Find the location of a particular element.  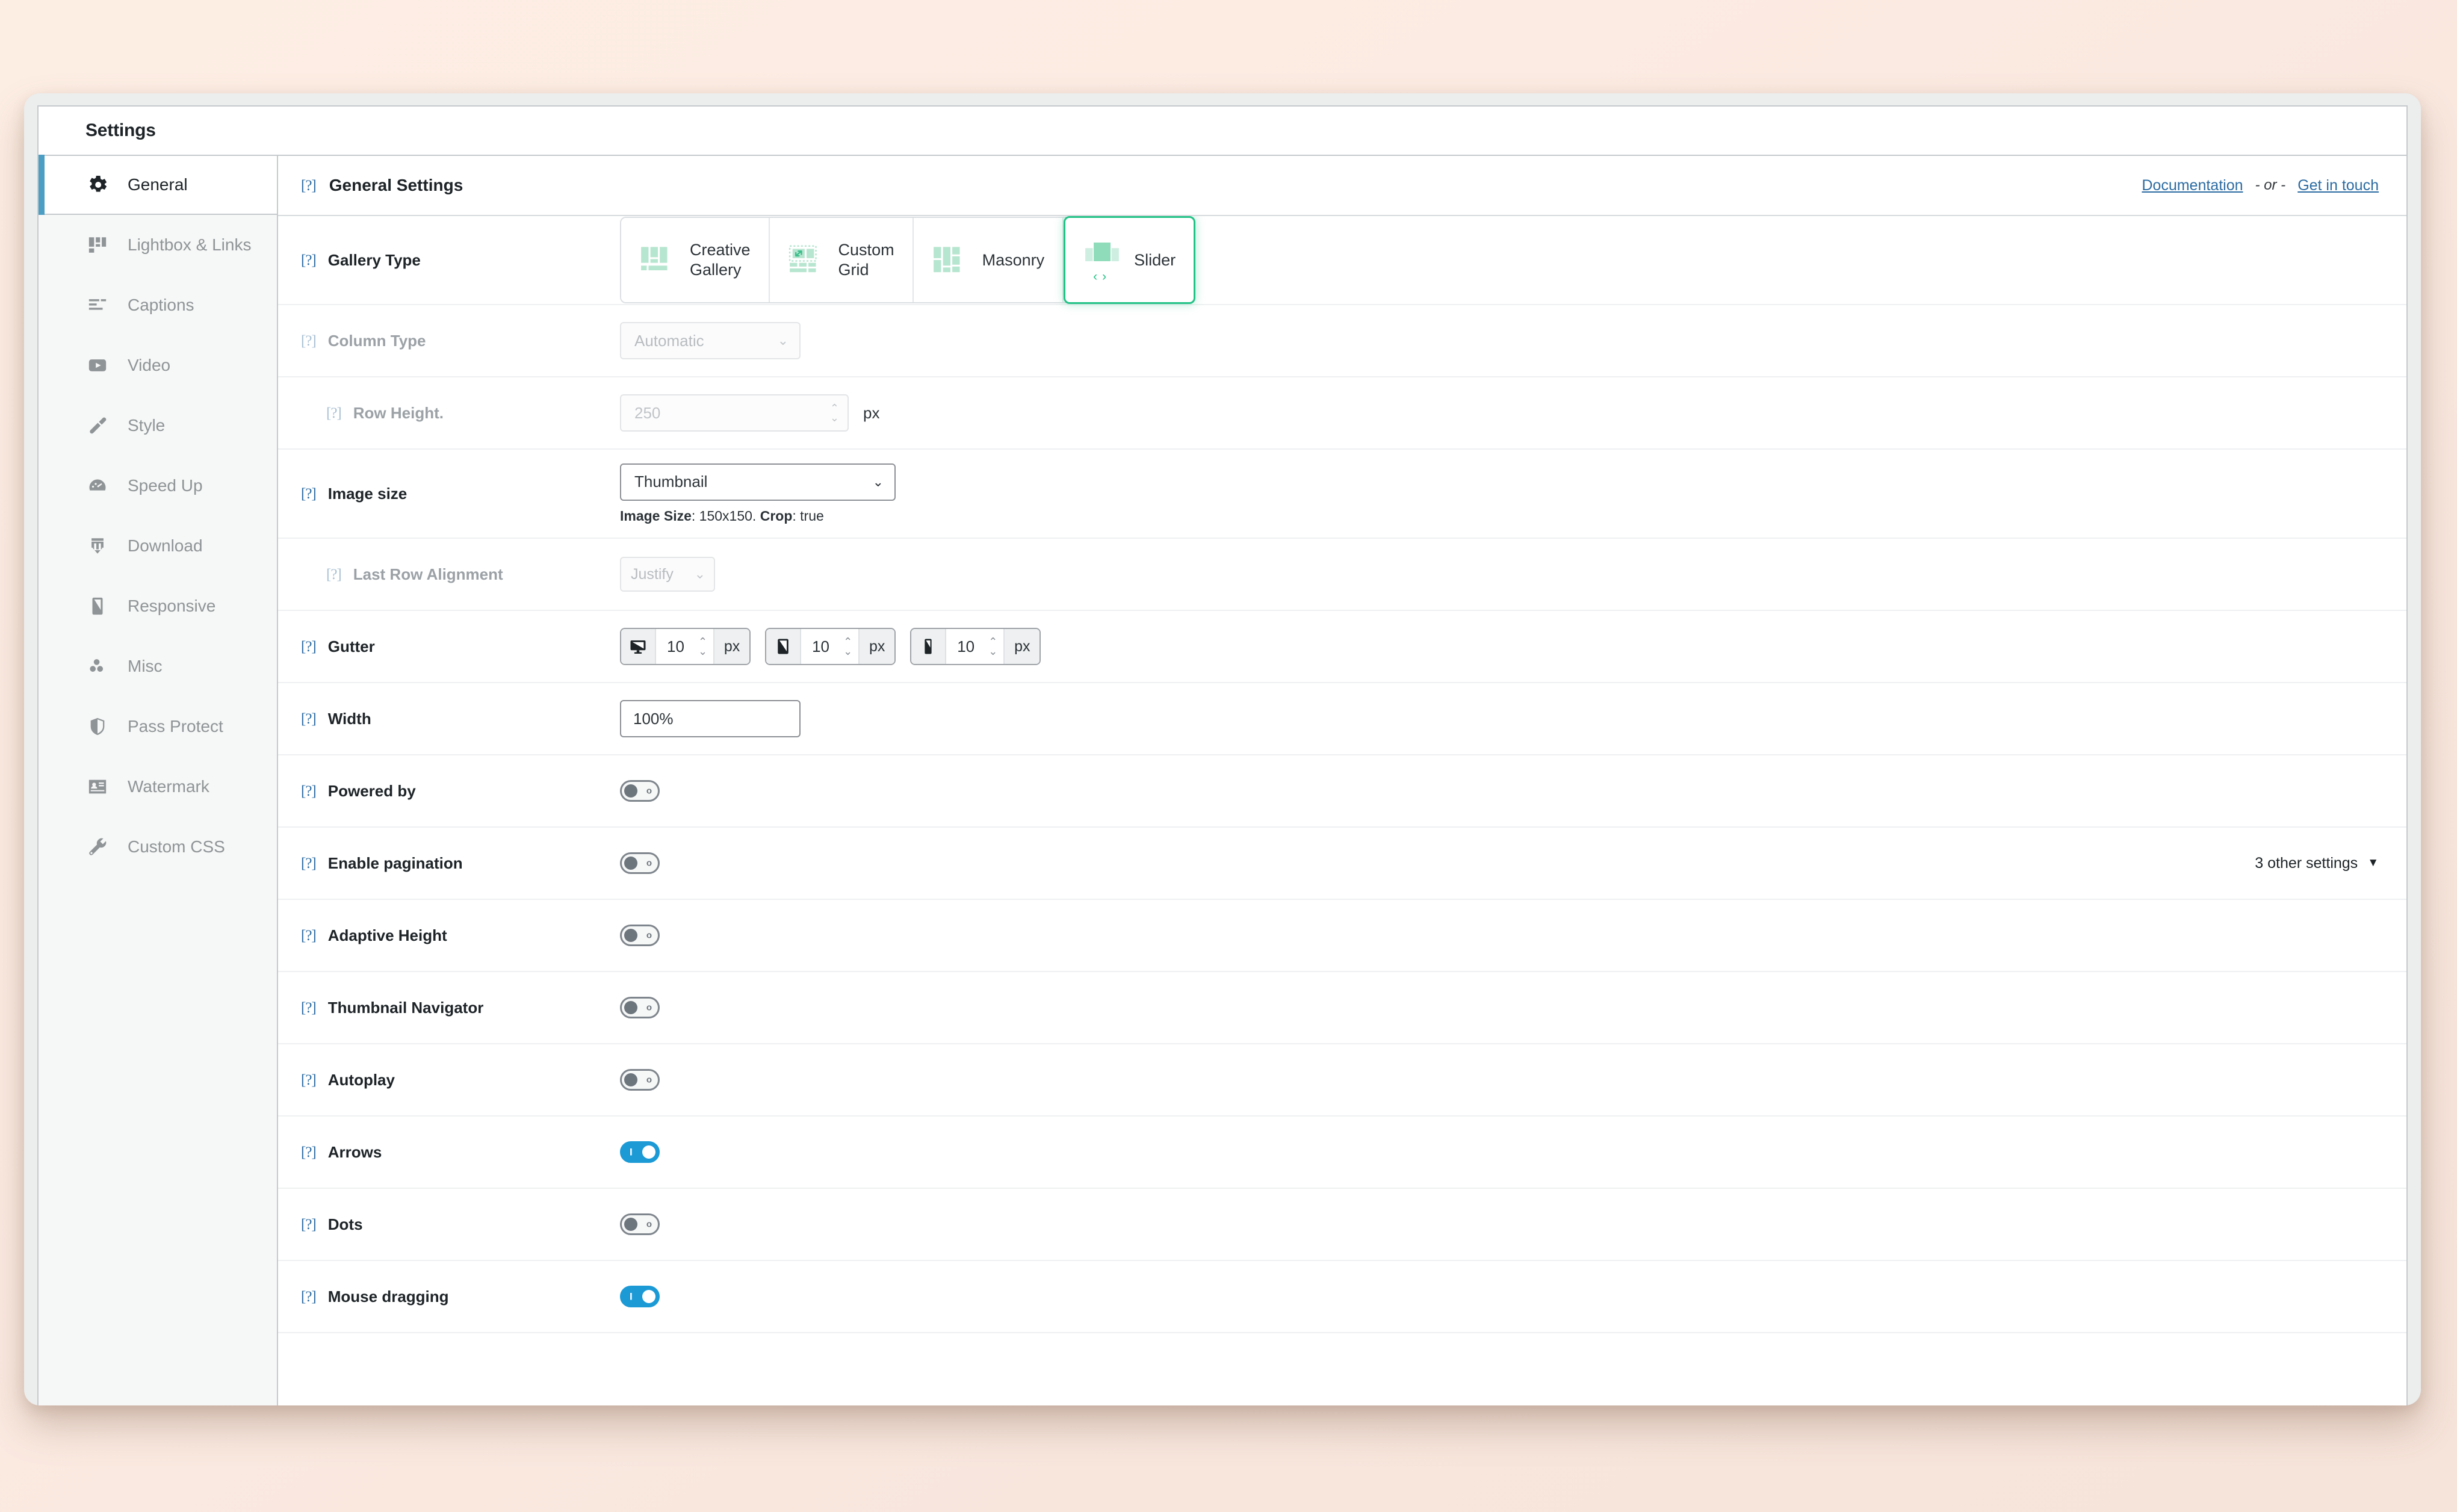

gutter-tablet-value: 10 is located at coordinates (822, 646).